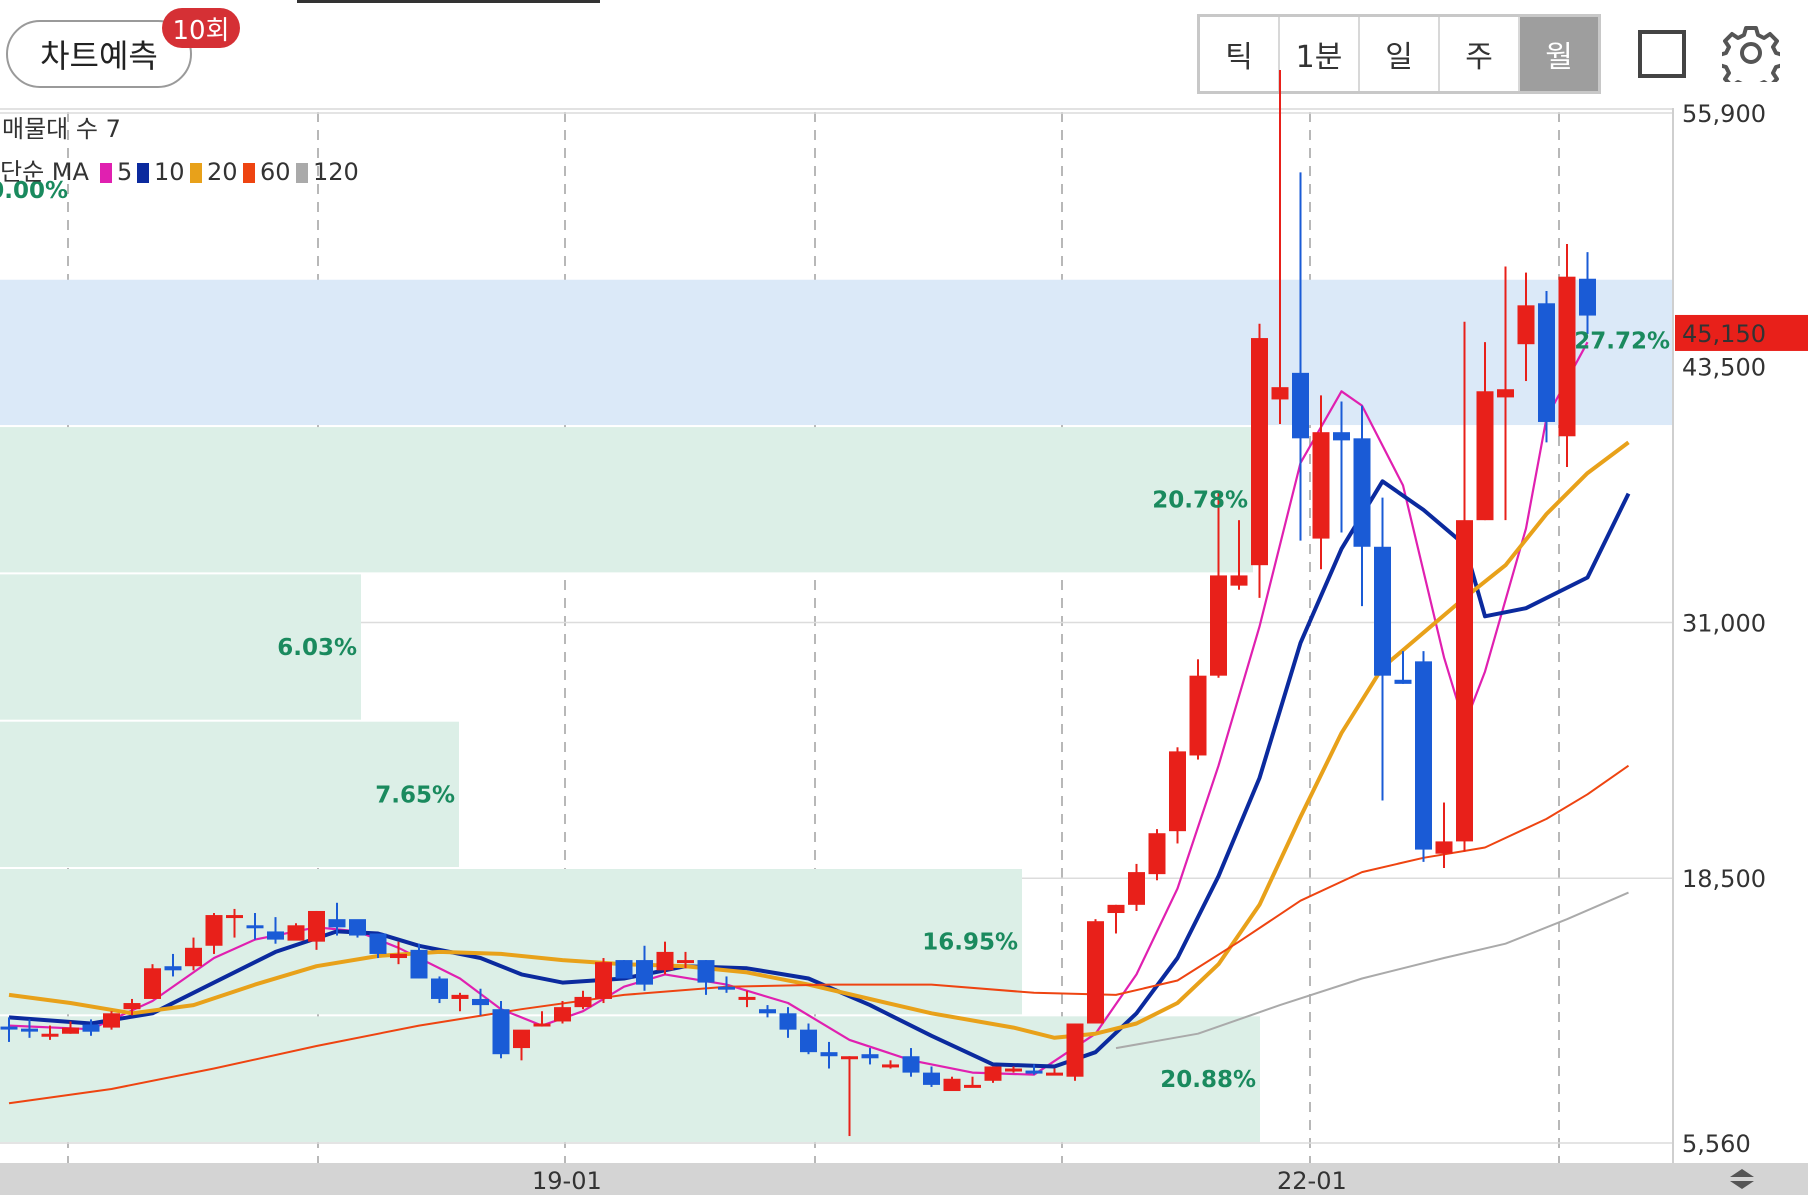 Image resolution: width=1808 pixels, height=1195 pixels. I want to click on x-axis-label: 22-01, so click(1312, 1181).